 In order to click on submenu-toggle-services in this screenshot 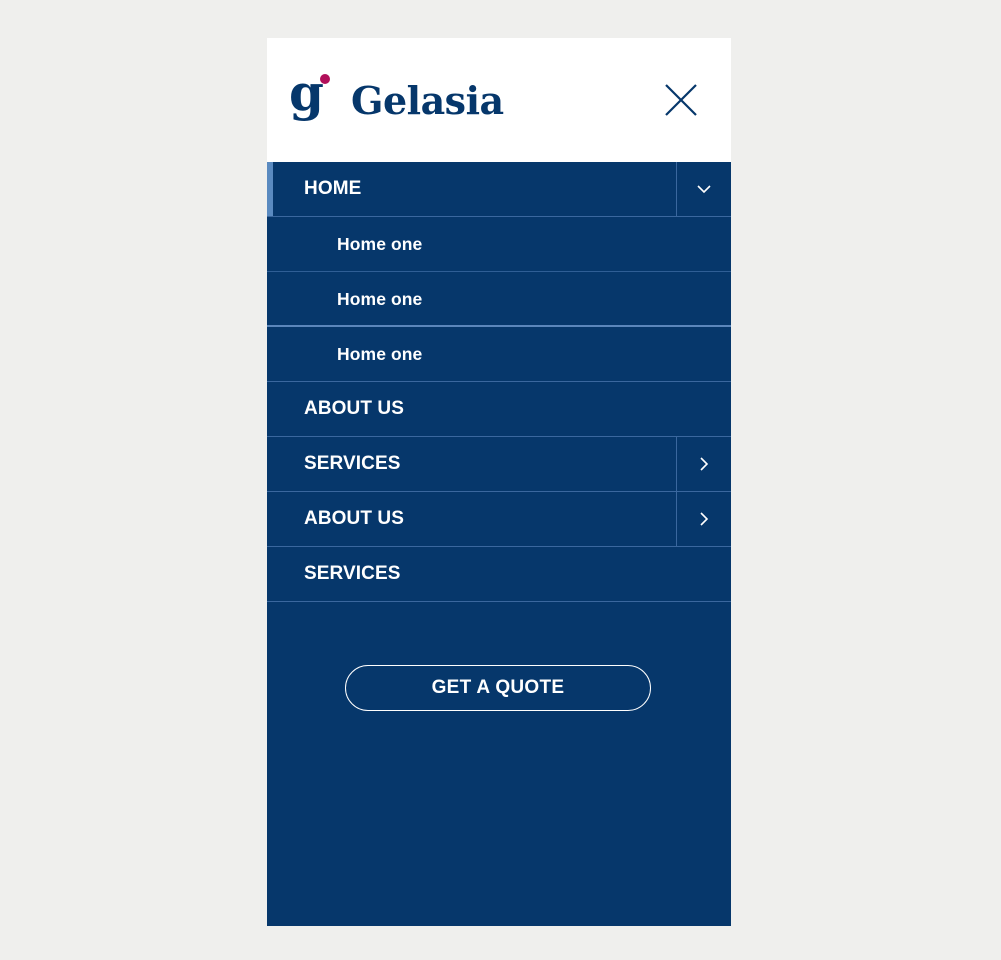, I will do `click(703, 464)`.